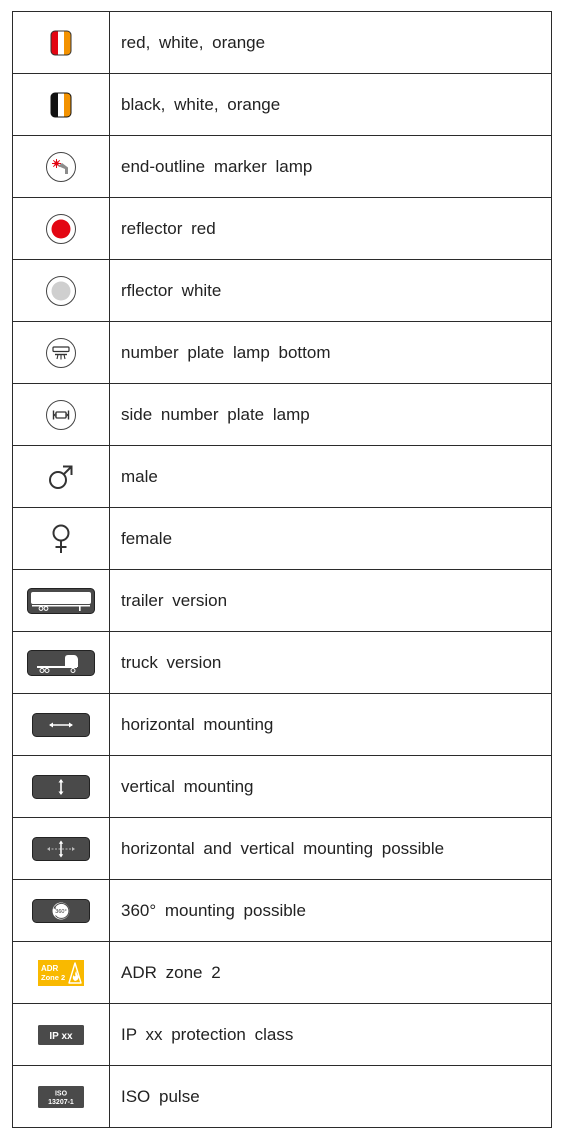 The image size is (564, 1128). I want to click on legend-row: IP xx IP xx protection class, so click(282, 1034).